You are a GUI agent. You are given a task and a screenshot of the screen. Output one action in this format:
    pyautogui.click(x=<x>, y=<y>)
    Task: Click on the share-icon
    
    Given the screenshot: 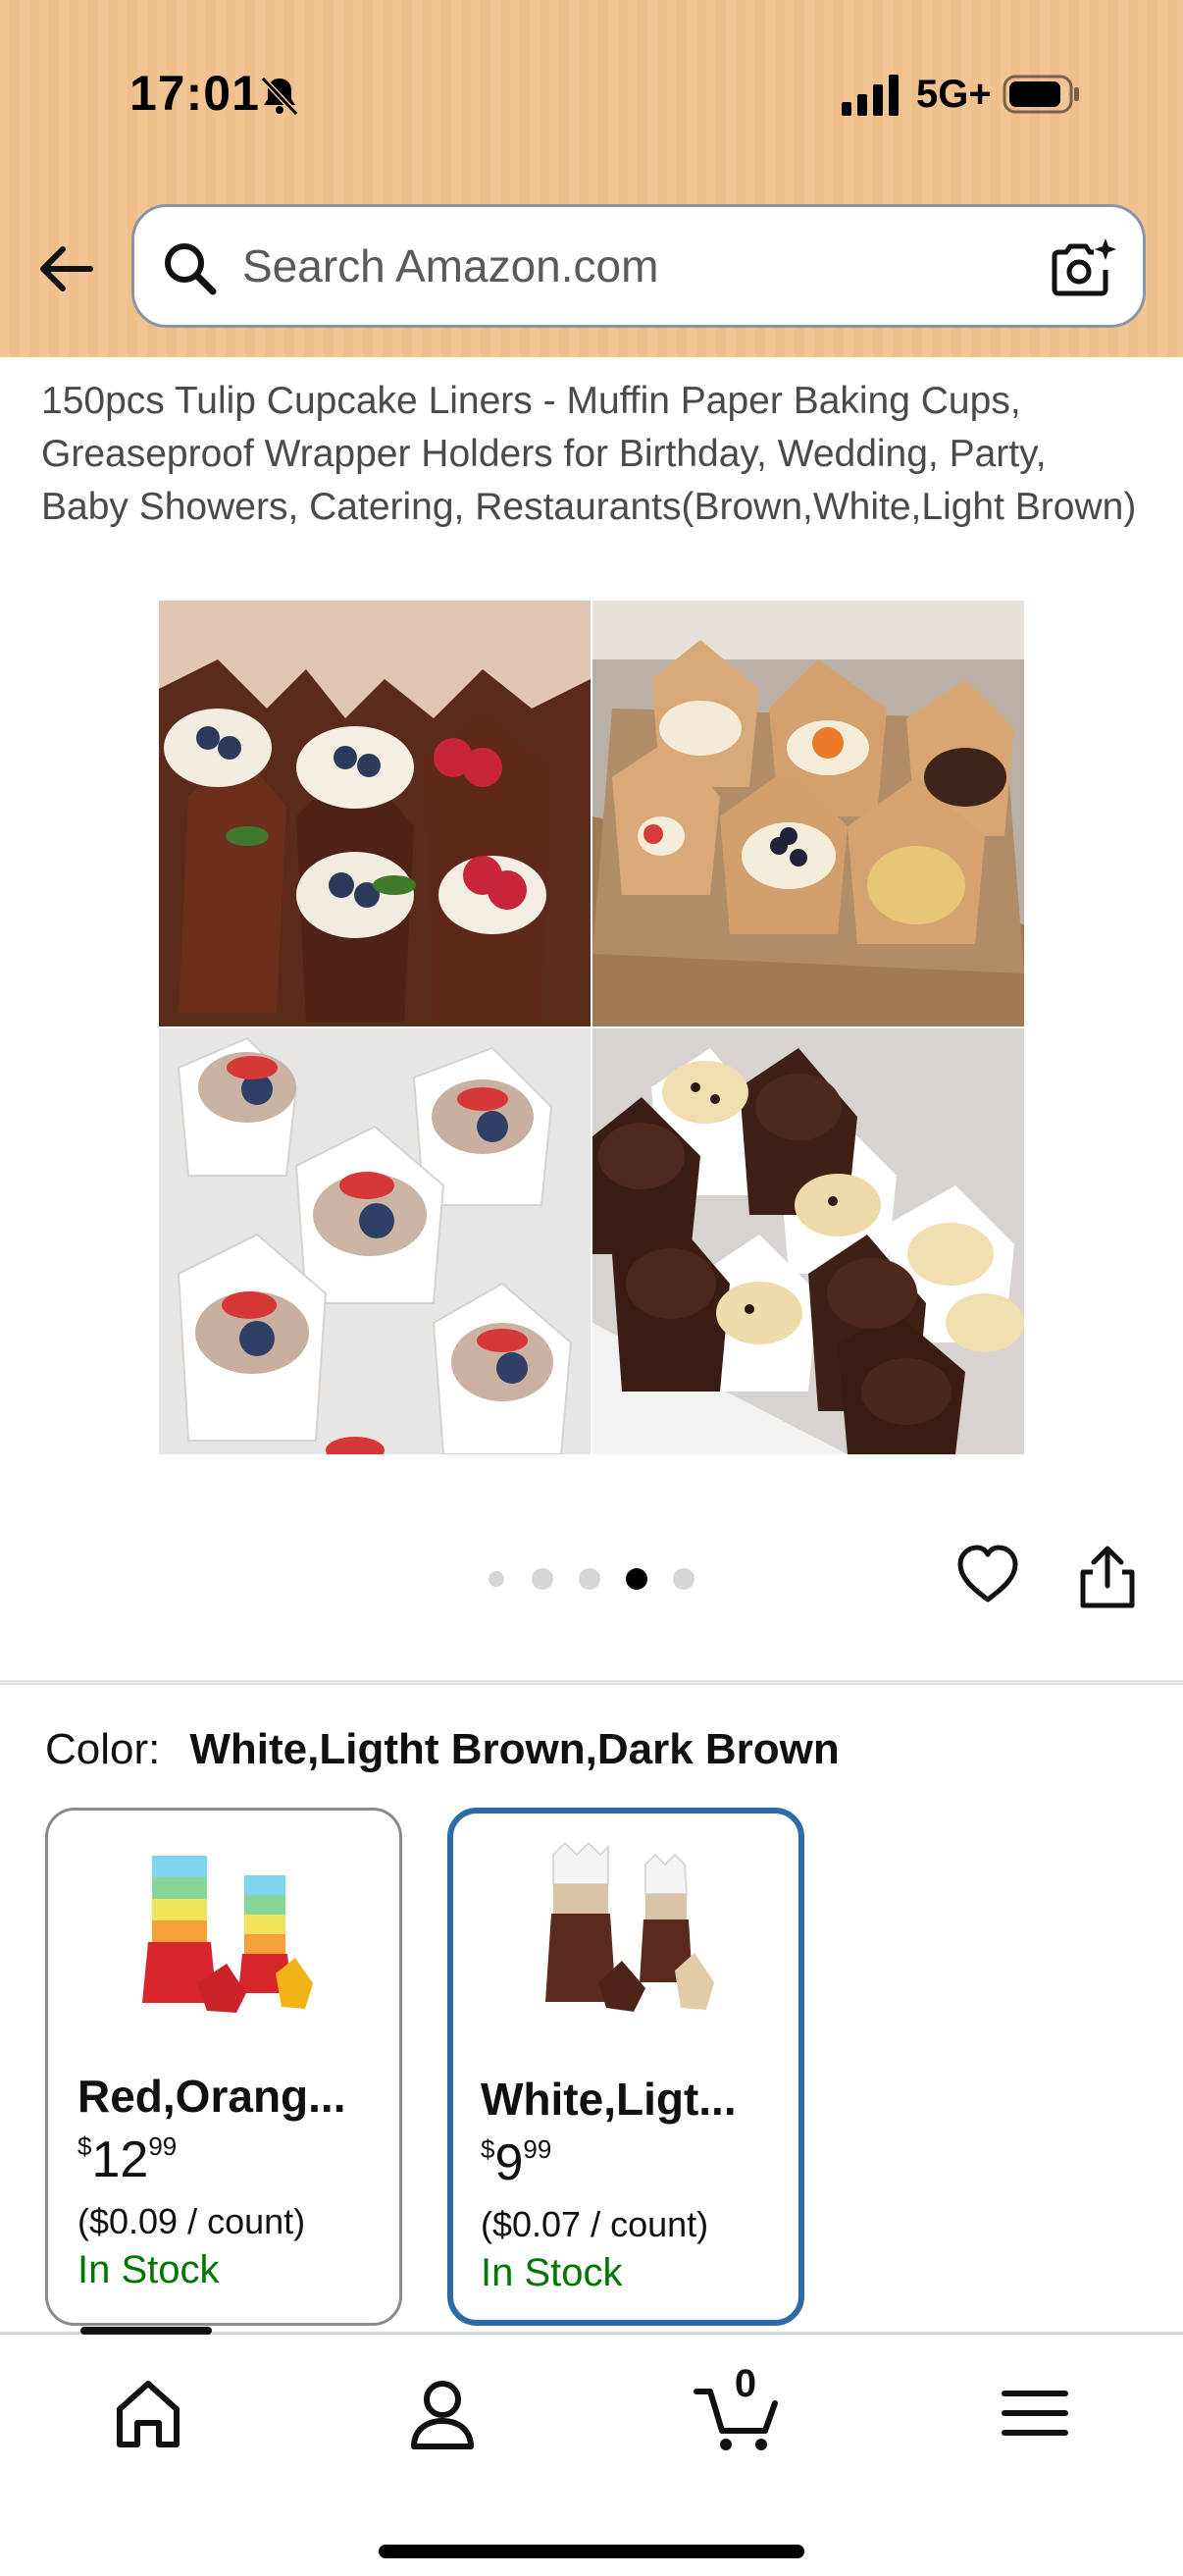 What is the action you would take?
    pyautogui.click(x=1108, y=1577)
    